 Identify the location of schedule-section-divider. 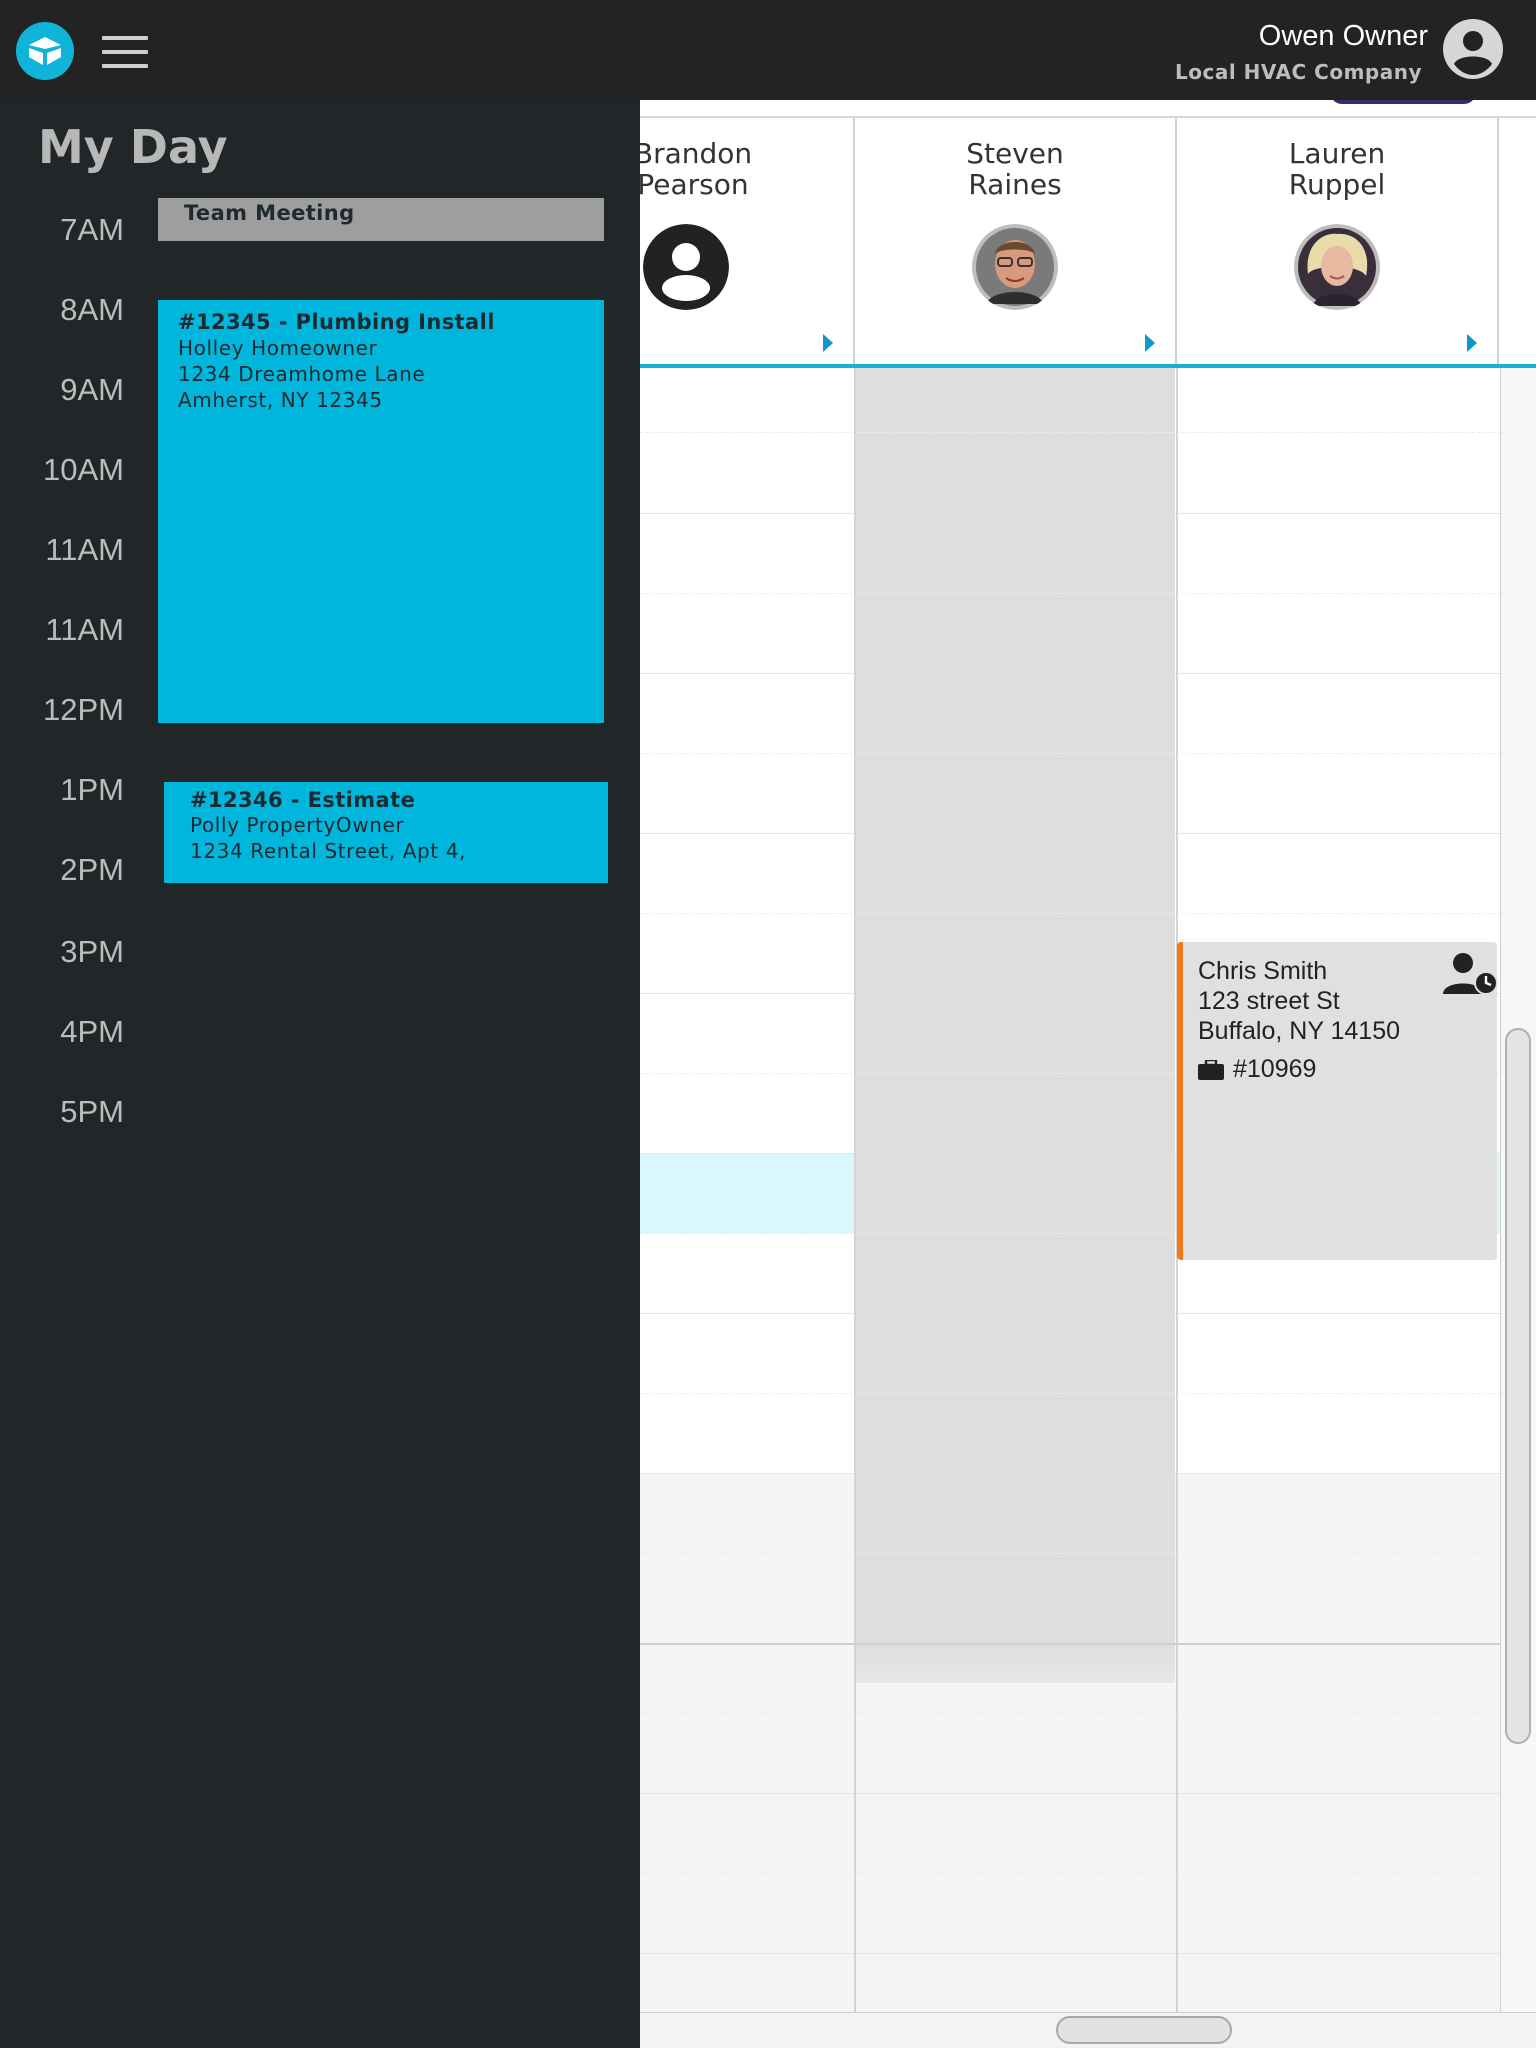
(1088, 1644).